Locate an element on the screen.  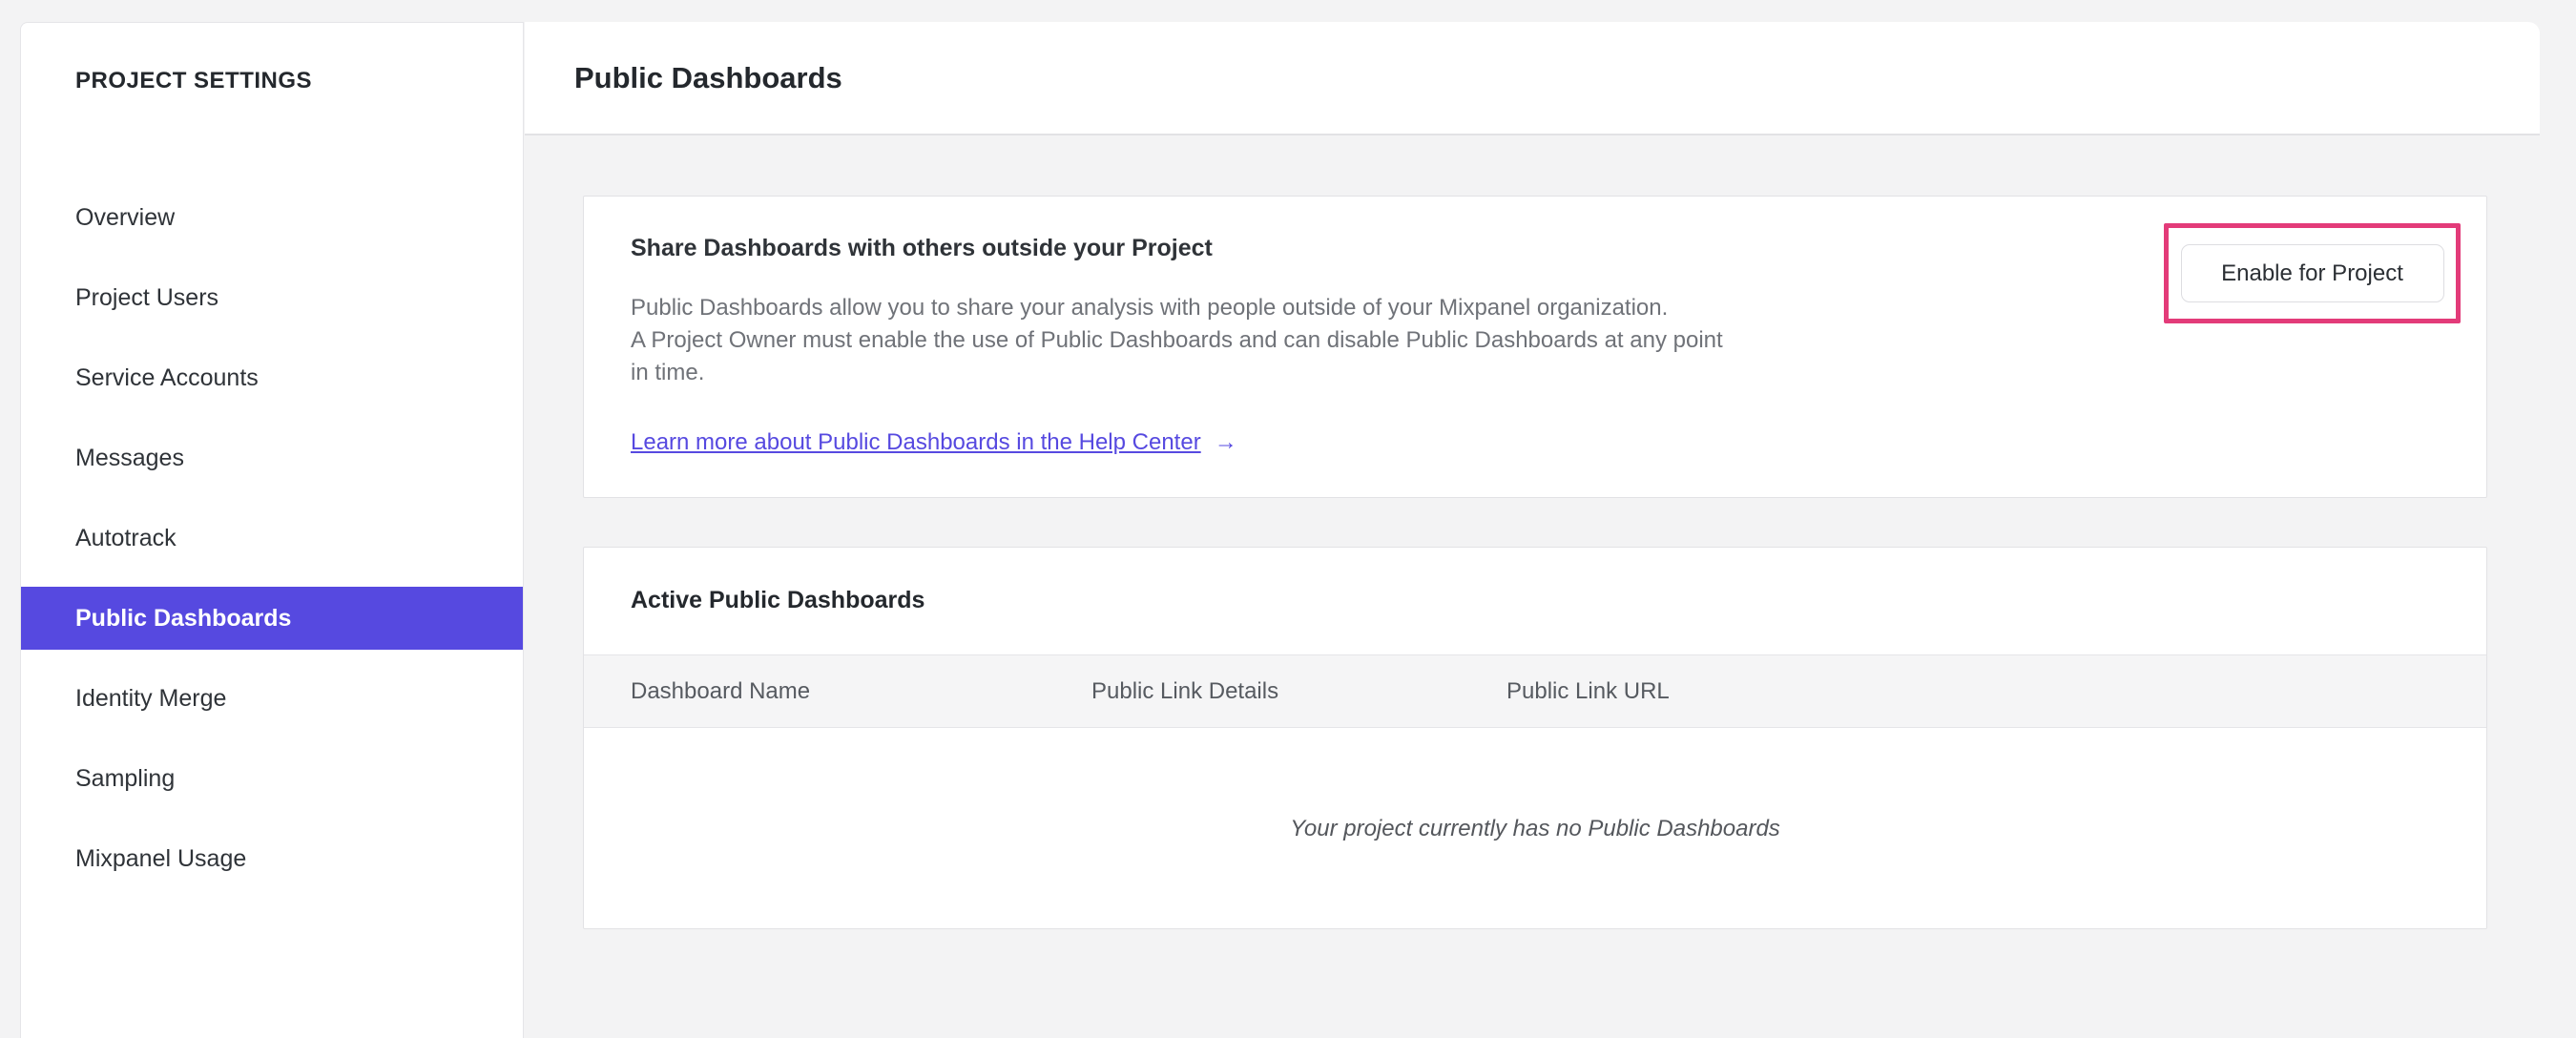
column-header-public-link-details: Public Link Details is located at coordinates (1185, 690).